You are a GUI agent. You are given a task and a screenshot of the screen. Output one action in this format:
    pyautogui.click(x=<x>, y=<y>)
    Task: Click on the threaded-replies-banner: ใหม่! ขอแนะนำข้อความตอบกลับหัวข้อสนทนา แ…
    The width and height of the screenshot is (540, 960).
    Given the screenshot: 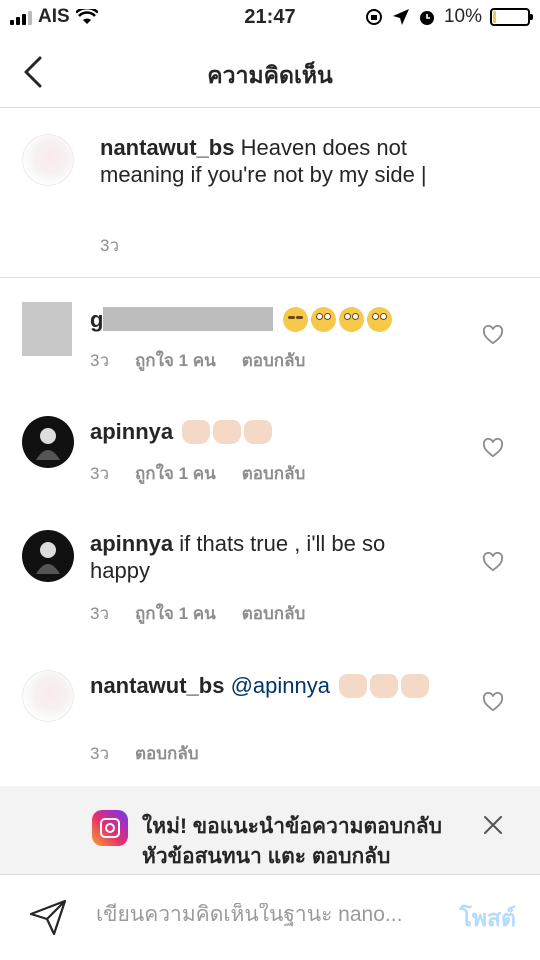 What is the action you would take?
    pyautogui.click(x=270, y=830)
    